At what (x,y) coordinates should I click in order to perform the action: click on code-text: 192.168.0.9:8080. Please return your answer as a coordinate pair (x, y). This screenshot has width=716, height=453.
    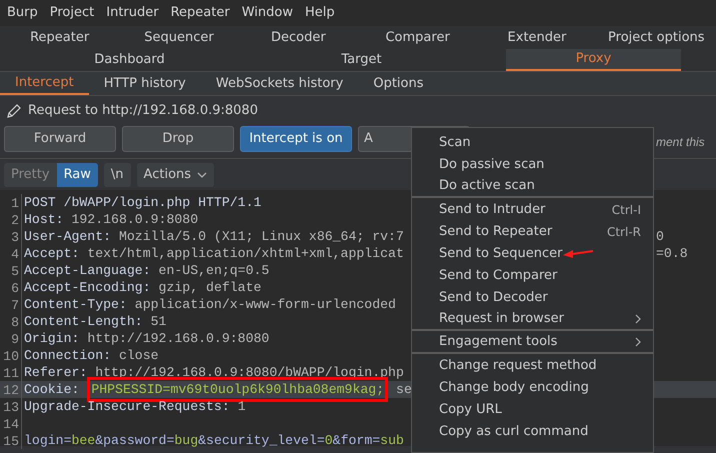
    Looking at the image, I should click on (134, 219).